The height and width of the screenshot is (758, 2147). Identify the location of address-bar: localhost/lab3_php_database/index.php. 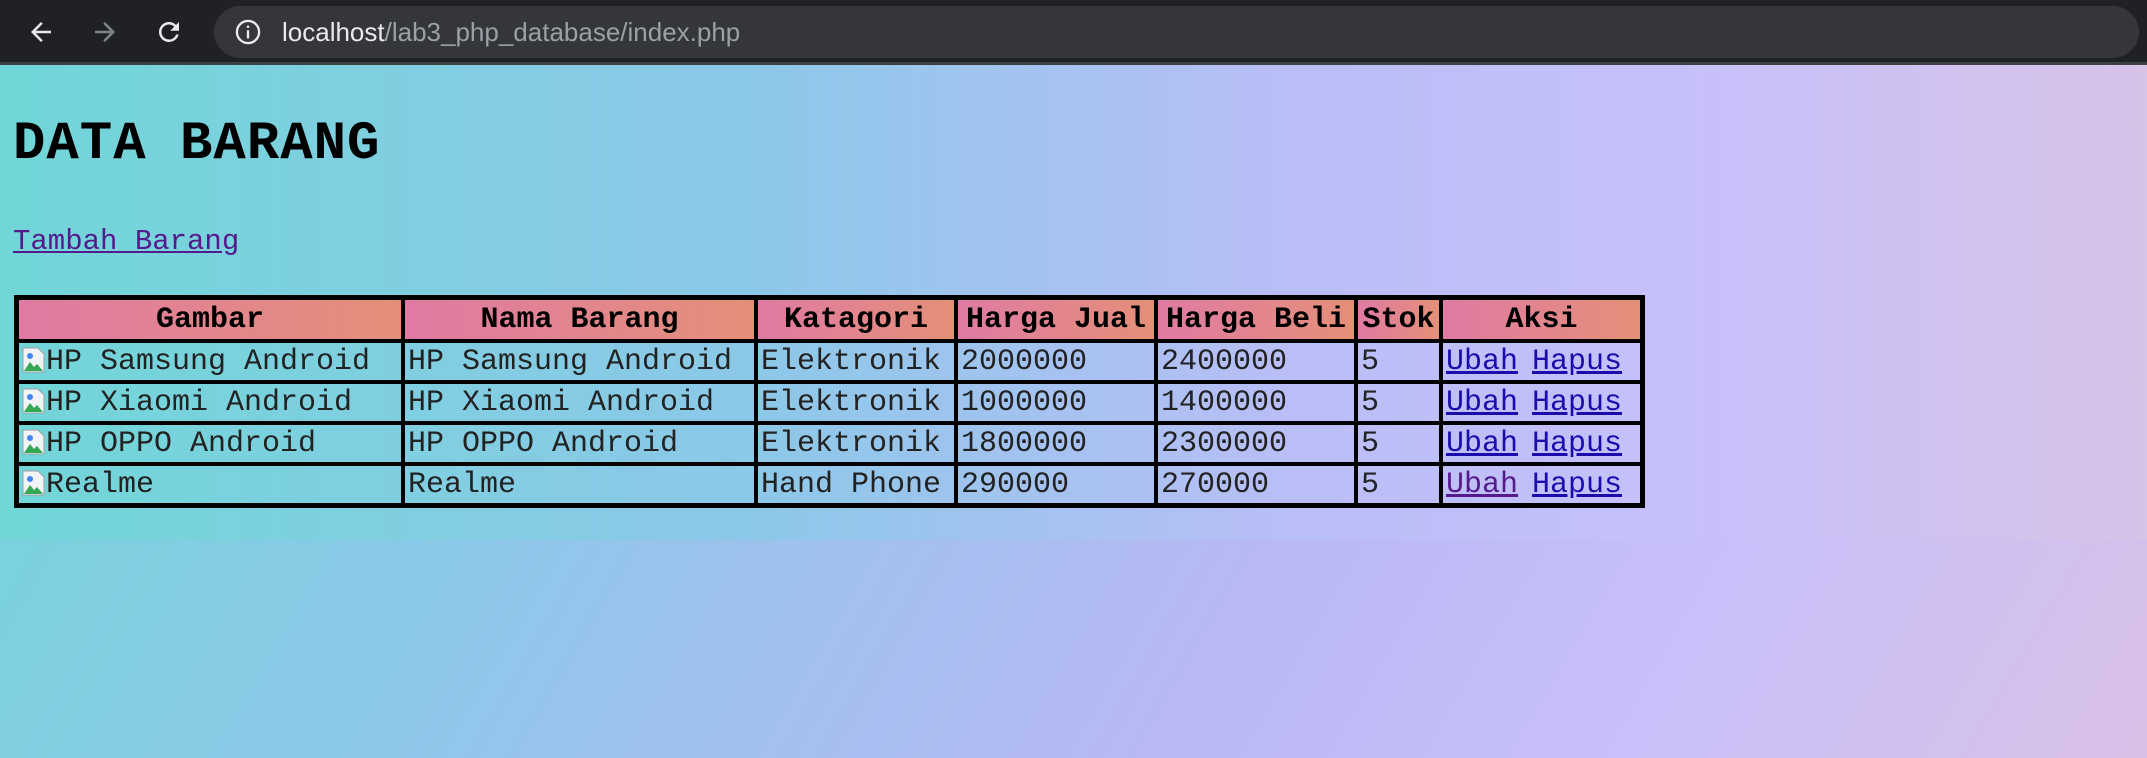
(1176, 32).